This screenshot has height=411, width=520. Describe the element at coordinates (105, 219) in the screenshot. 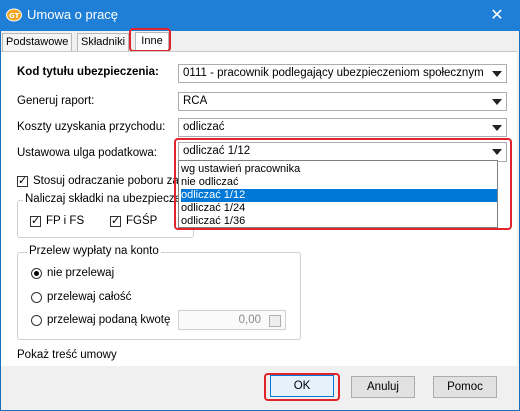

I see `skladki-group` at that location.